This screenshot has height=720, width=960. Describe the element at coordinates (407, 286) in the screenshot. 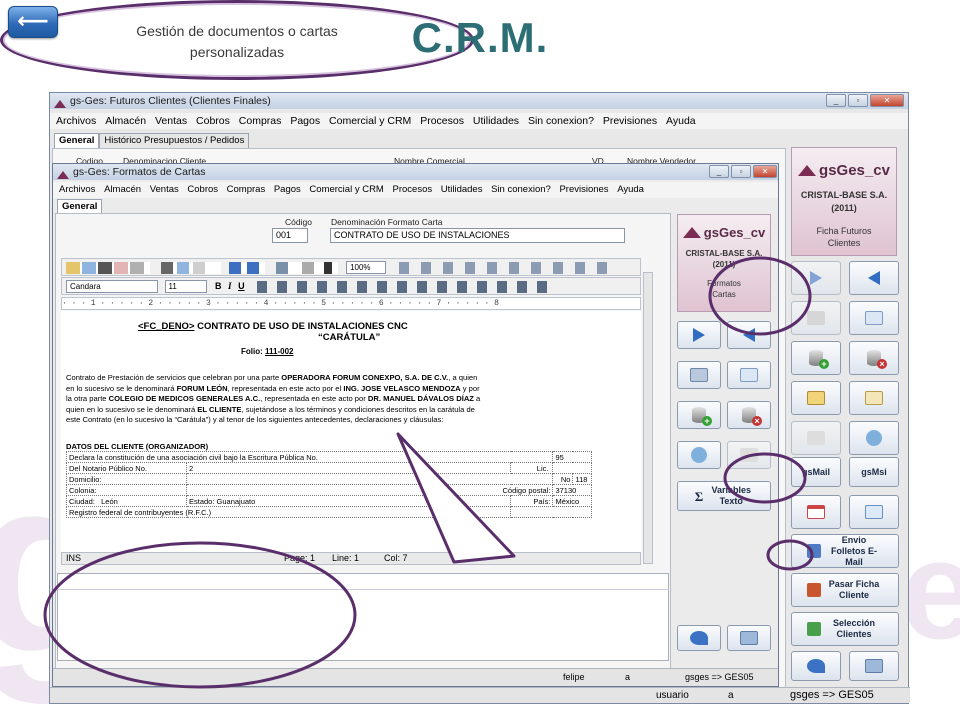

I see `toolbar-icons-align` at that location.